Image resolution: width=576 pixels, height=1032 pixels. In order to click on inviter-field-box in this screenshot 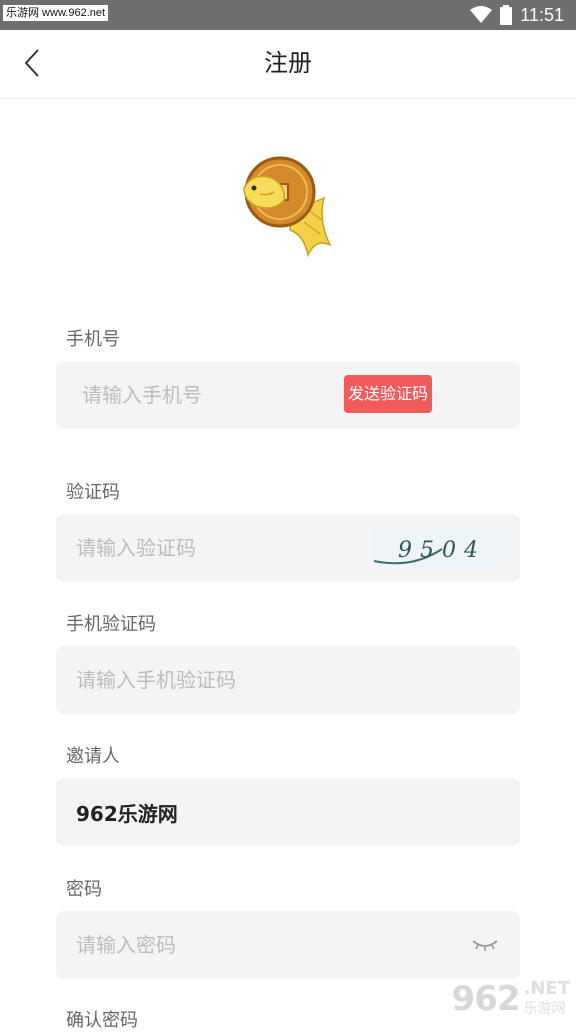, I will do `click(288, 812)`.